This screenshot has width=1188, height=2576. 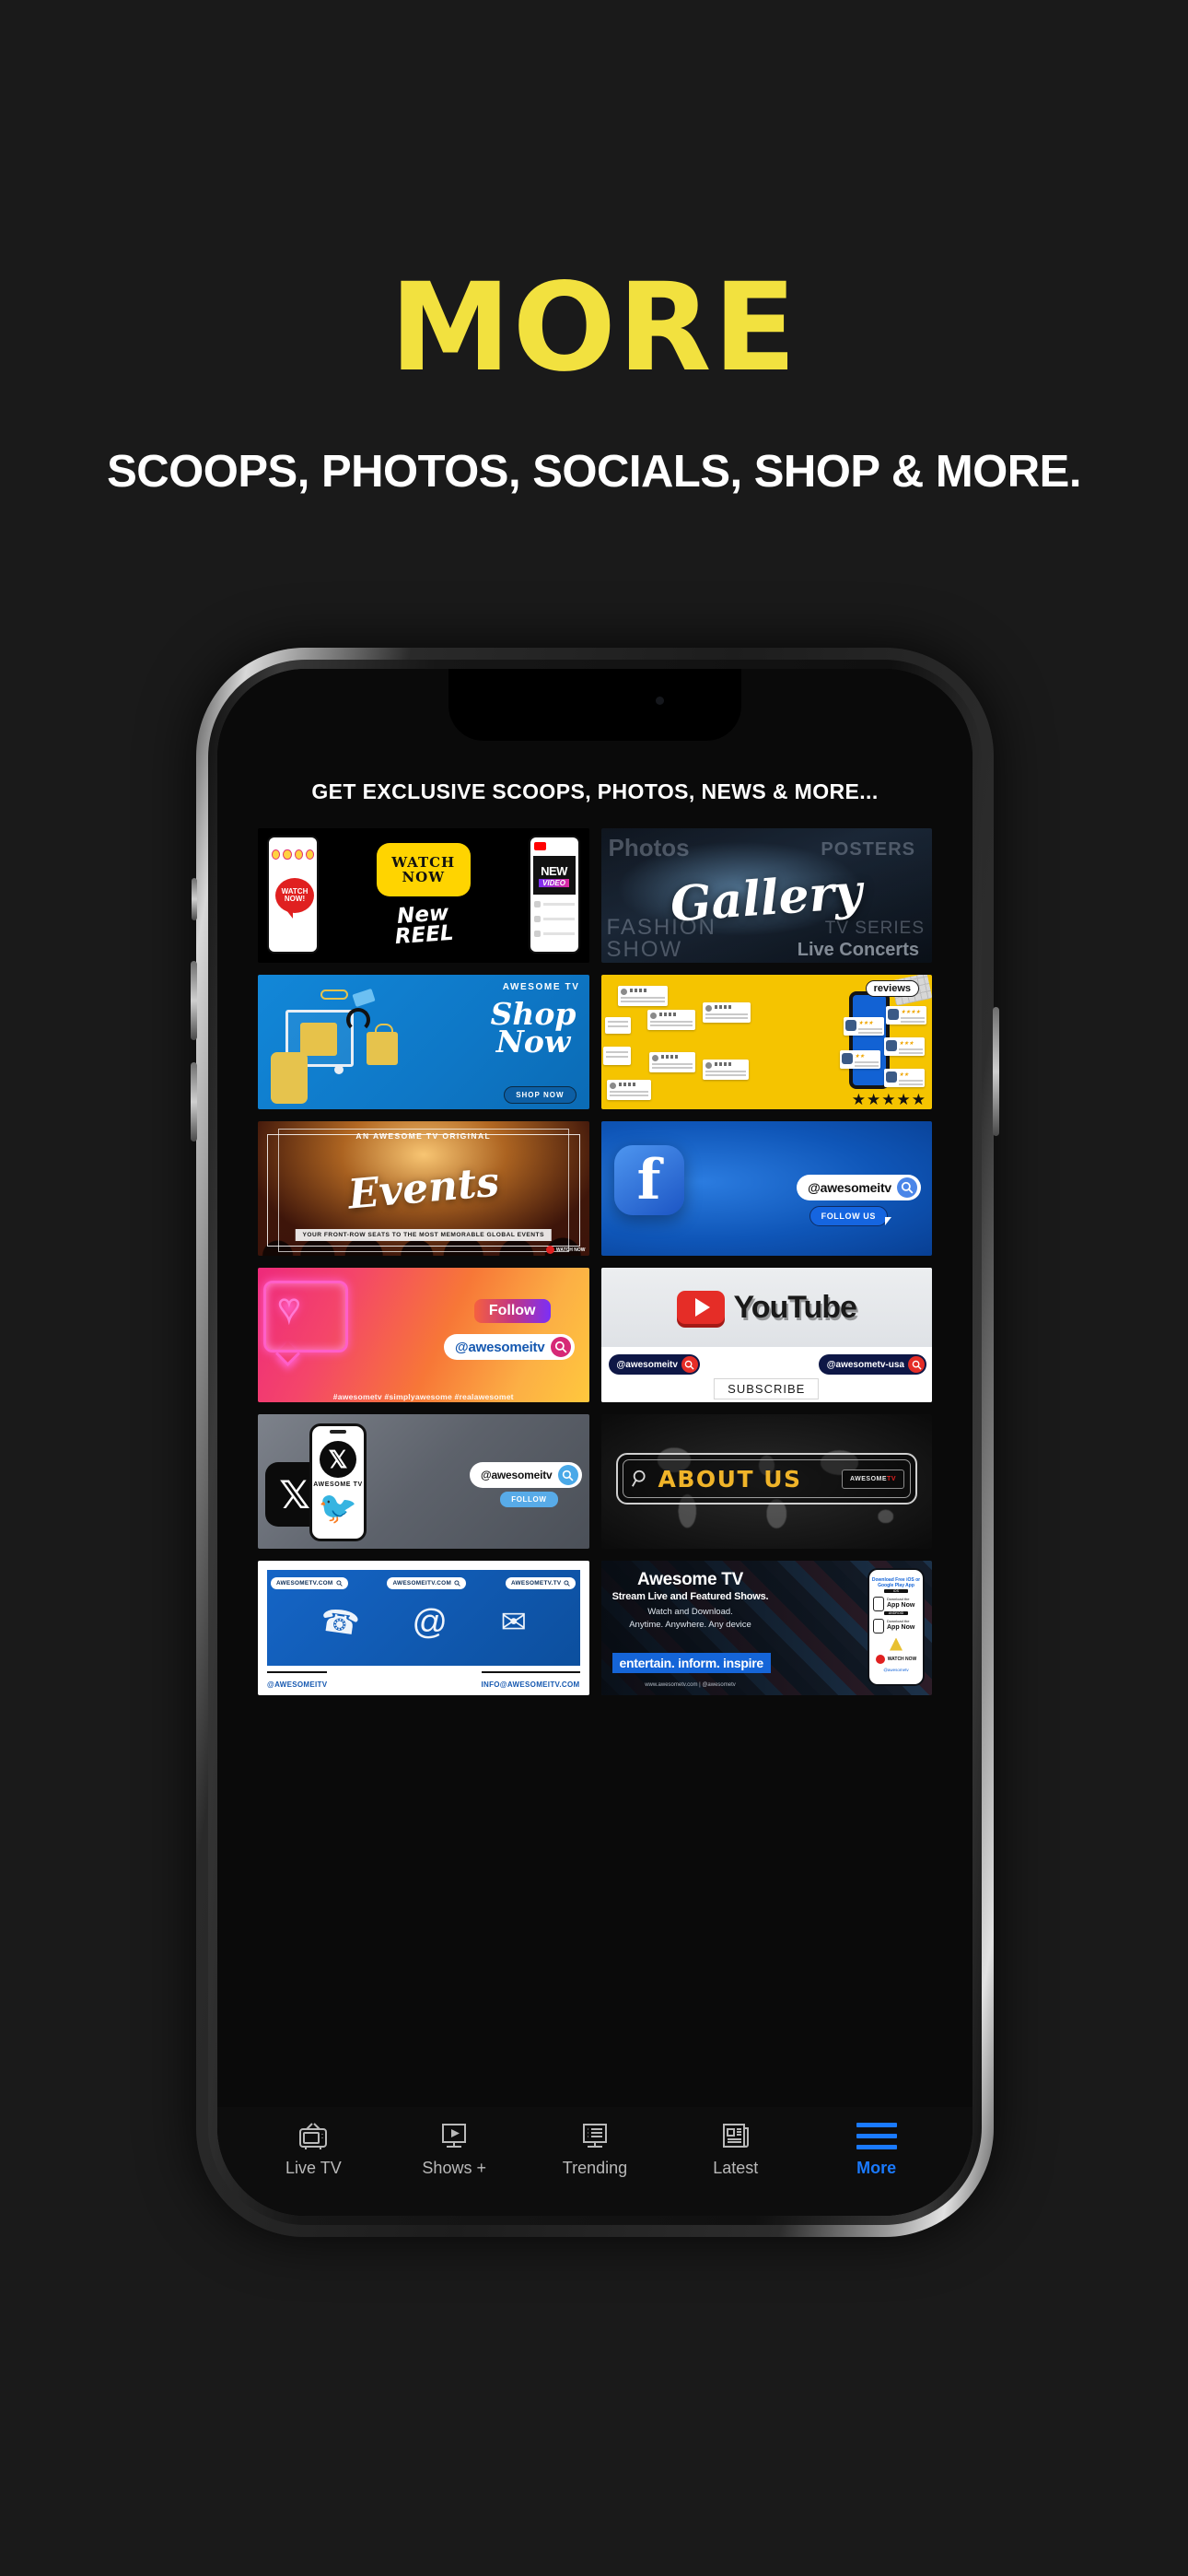 What do you see at coordinates (338, 1484) in the screenshot?
I see `x-phone-label: AWESOME TV` at bounding box center [338, 1484].